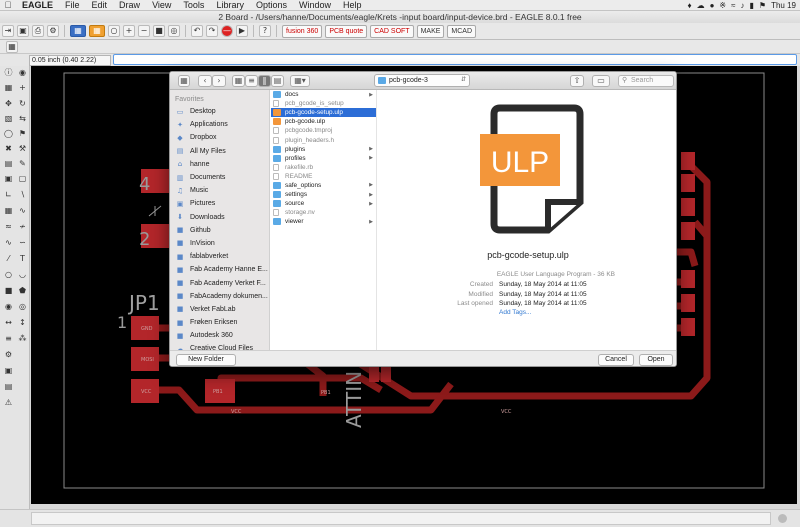  What do you see at coordinates (646, 81) in the screenshot?
I see `search-input: ⚲ Search` at bounding box center [646, 81].